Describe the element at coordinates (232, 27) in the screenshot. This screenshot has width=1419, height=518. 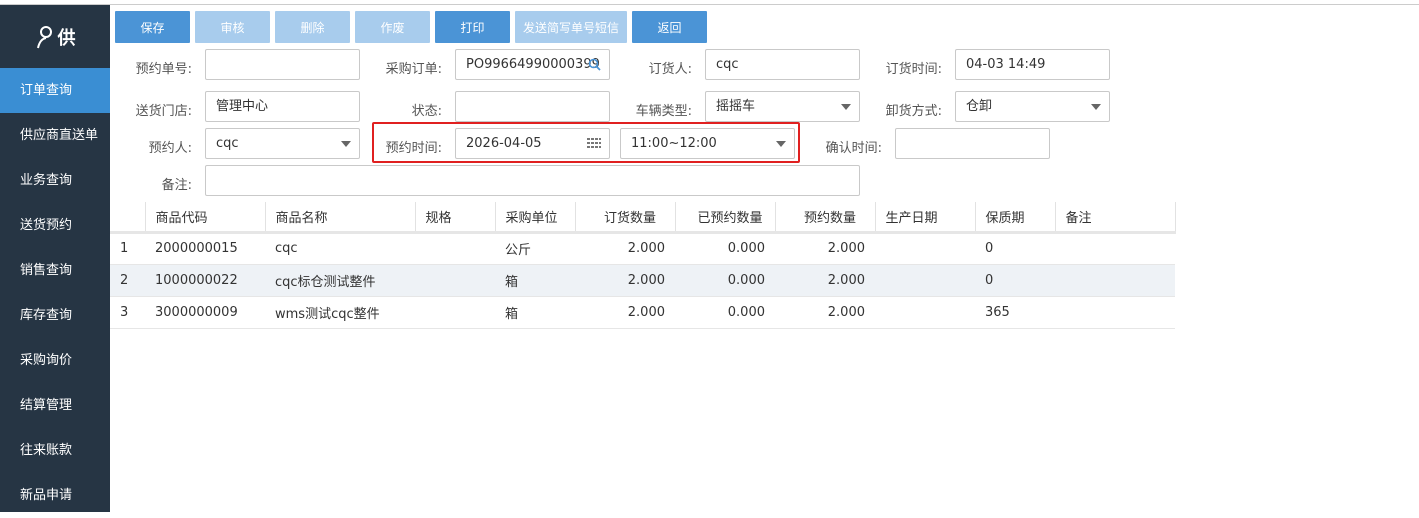
I see `audit-button: 审核` at that location.